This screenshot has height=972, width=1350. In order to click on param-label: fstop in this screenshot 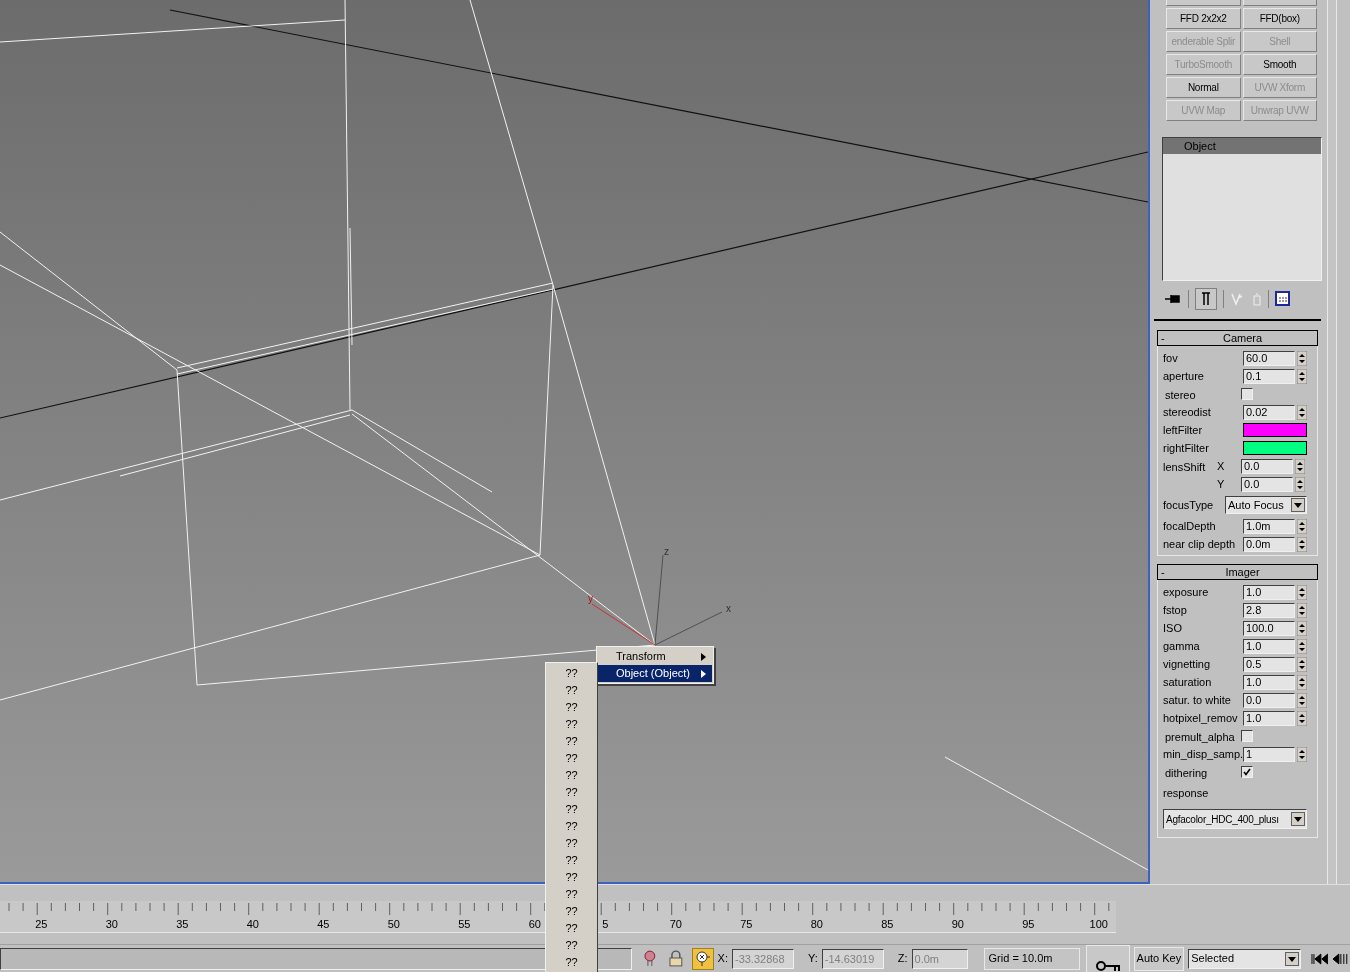, I will do `click(1175, 610)`.